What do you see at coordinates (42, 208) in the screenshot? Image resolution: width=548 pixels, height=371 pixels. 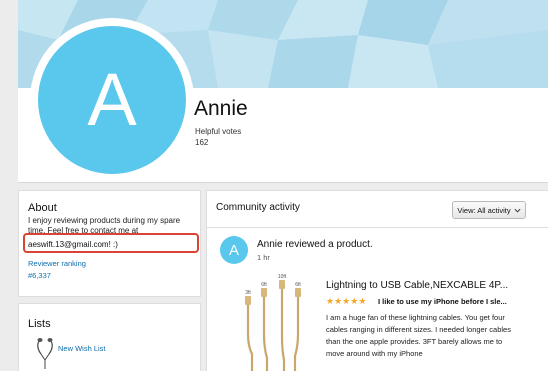 I see `about-title: About` at bounding box center [42, 208].